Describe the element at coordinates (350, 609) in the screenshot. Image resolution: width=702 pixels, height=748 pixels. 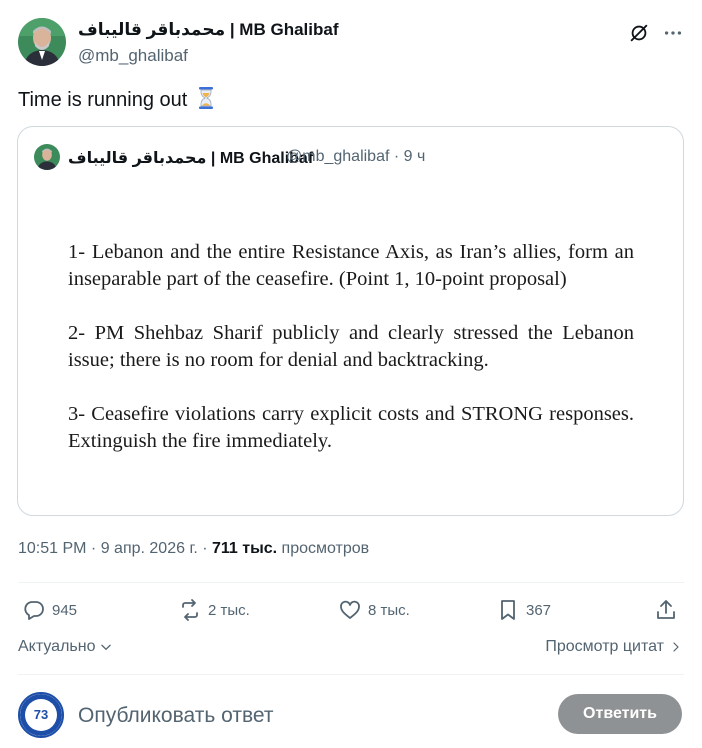
I see `heart-icon` at that location.